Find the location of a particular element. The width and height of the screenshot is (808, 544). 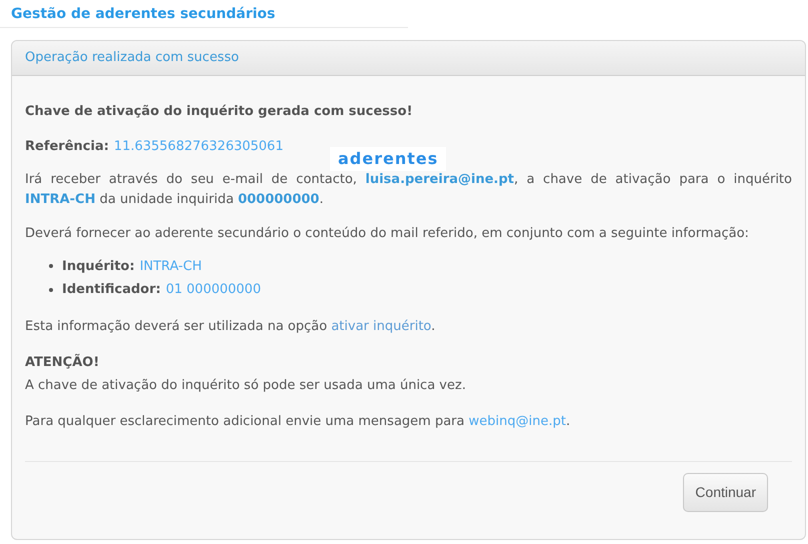

warning-text: A chave de ativação do inquérito só pode ser usada uma única vez. is located at coordinates (246, 385).